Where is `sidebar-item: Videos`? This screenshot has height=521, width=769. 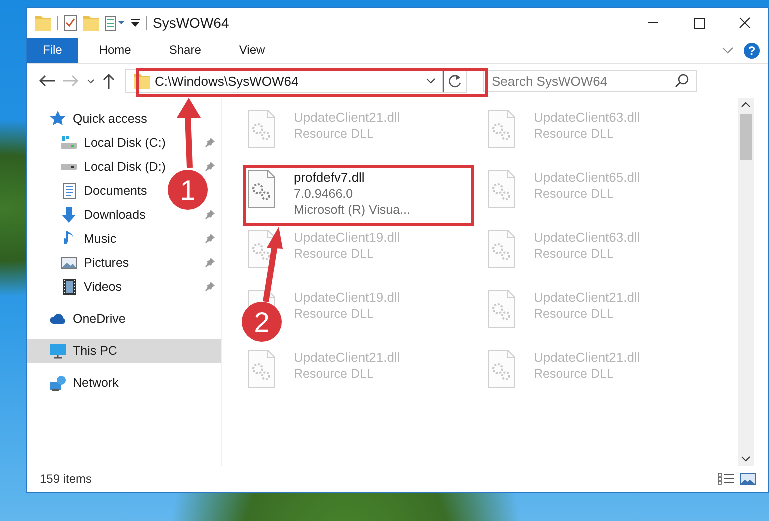 sidebar-item: Videos is located at coordinates (103, 287).